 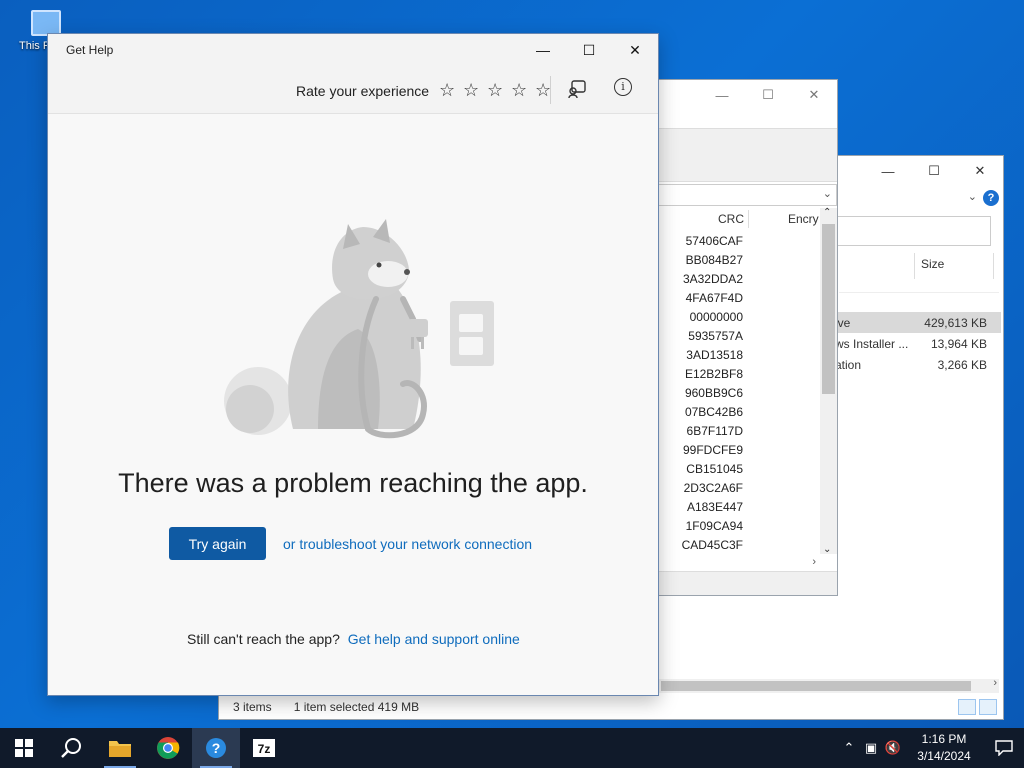 What do you see at coordinates (447, 90) in the screenshot?
I see `star-1-icon: ☆` at bounding box center [447, 90].